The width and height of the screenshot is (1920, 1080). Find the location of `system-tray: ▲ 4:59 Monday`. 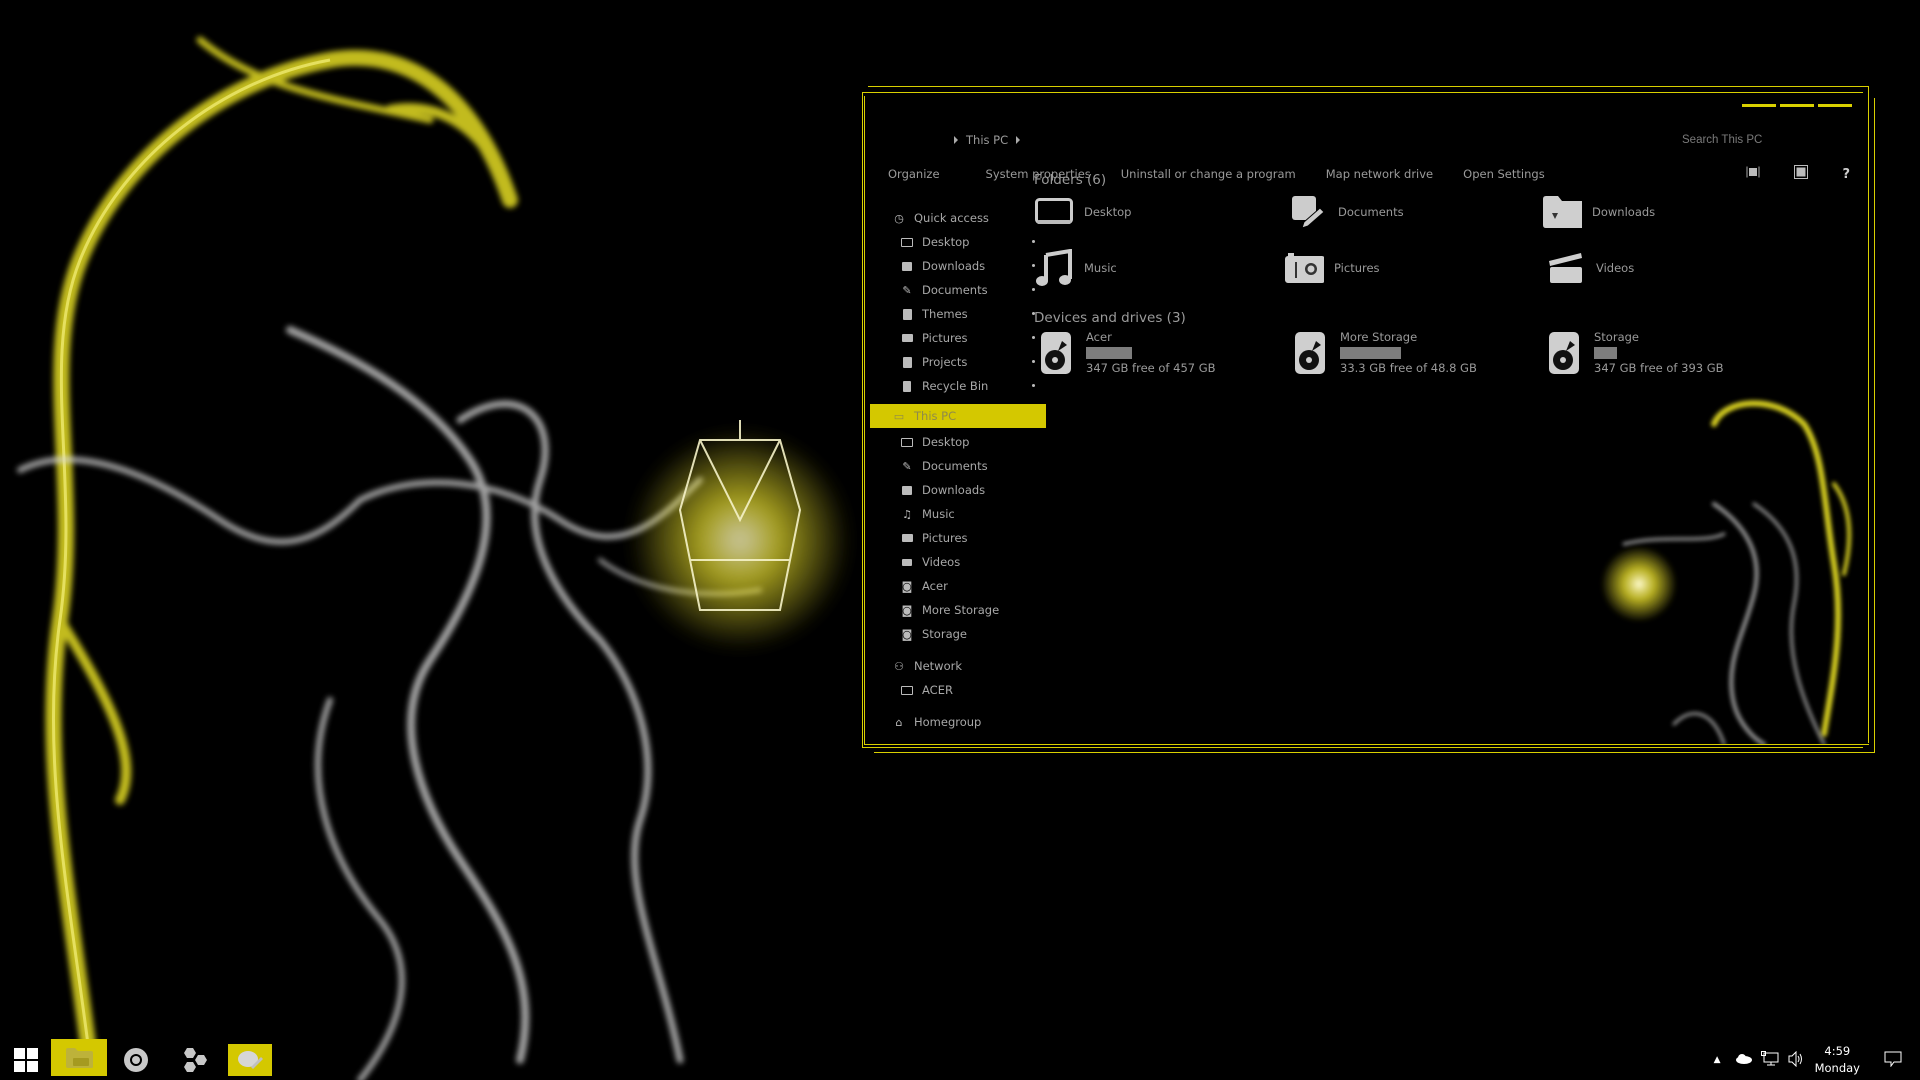

system-tray: ▲ 4:59 Monday is located at coordinates (1817, 1060).